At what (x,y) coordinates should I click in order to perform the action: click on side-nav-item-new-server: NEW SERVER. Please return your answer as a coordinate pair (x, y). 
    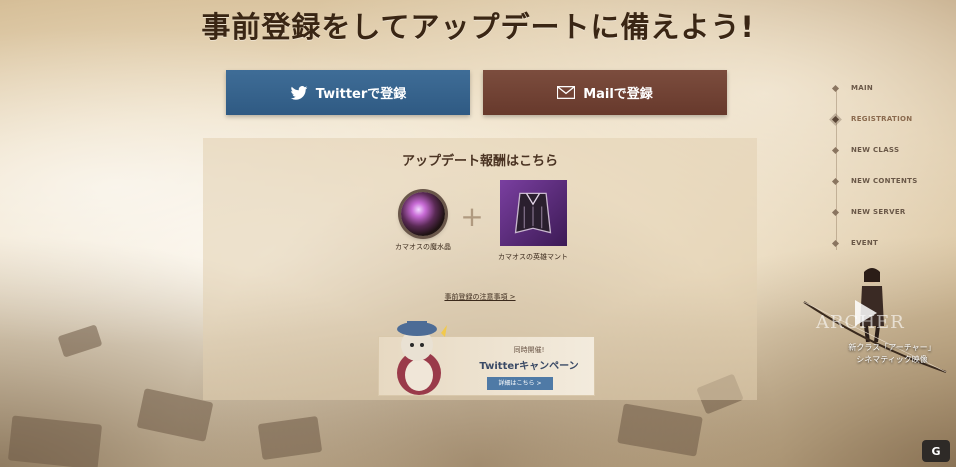
    Looking at the image, I should click on (868, 212).